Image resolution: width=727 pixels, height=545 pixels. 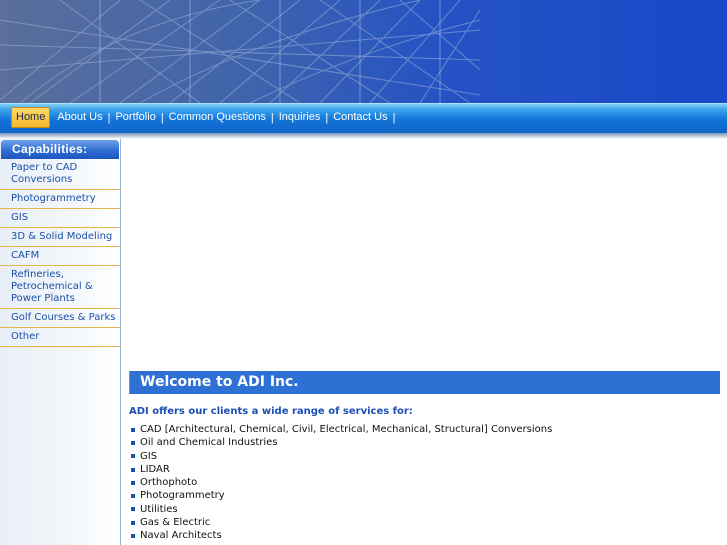 I want to click on list-item: Photogrammetry, so click(x=426, y=495).